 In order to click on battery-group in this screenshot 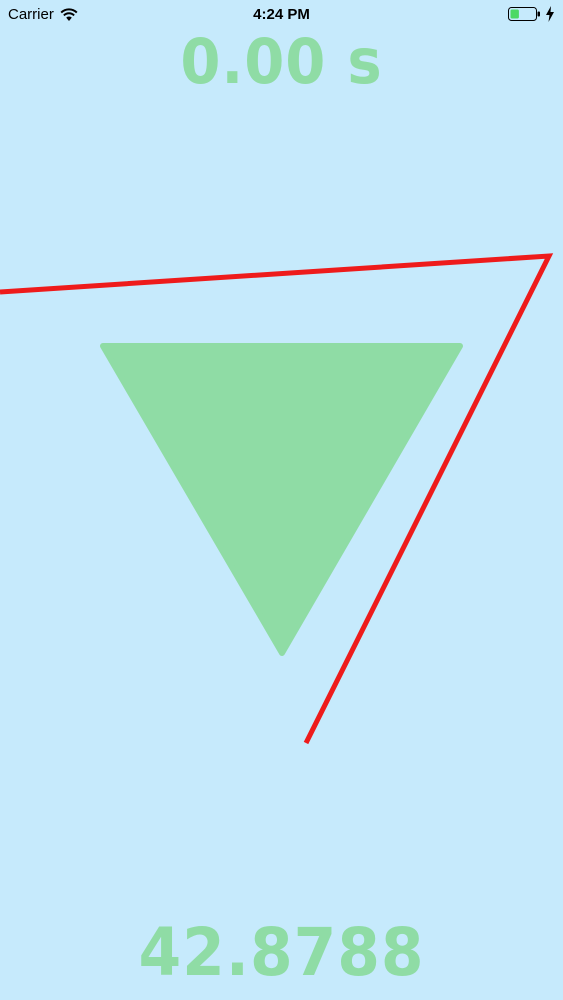, I will do `click(531, 14)`.